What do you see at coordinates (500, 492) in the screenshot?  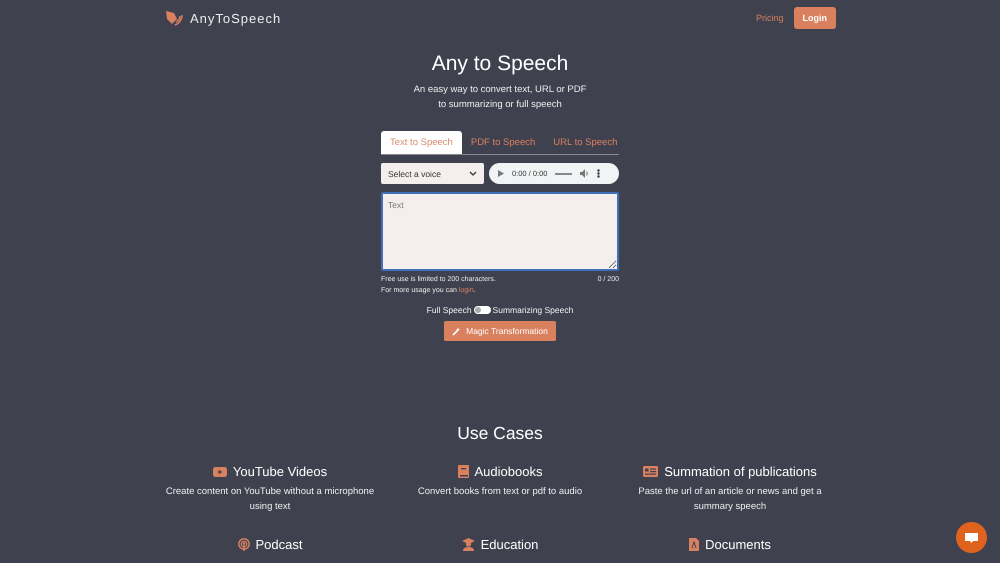 I see `use-case-description: Convert books from text or pdf to audio` at bounding box center [500, 492].